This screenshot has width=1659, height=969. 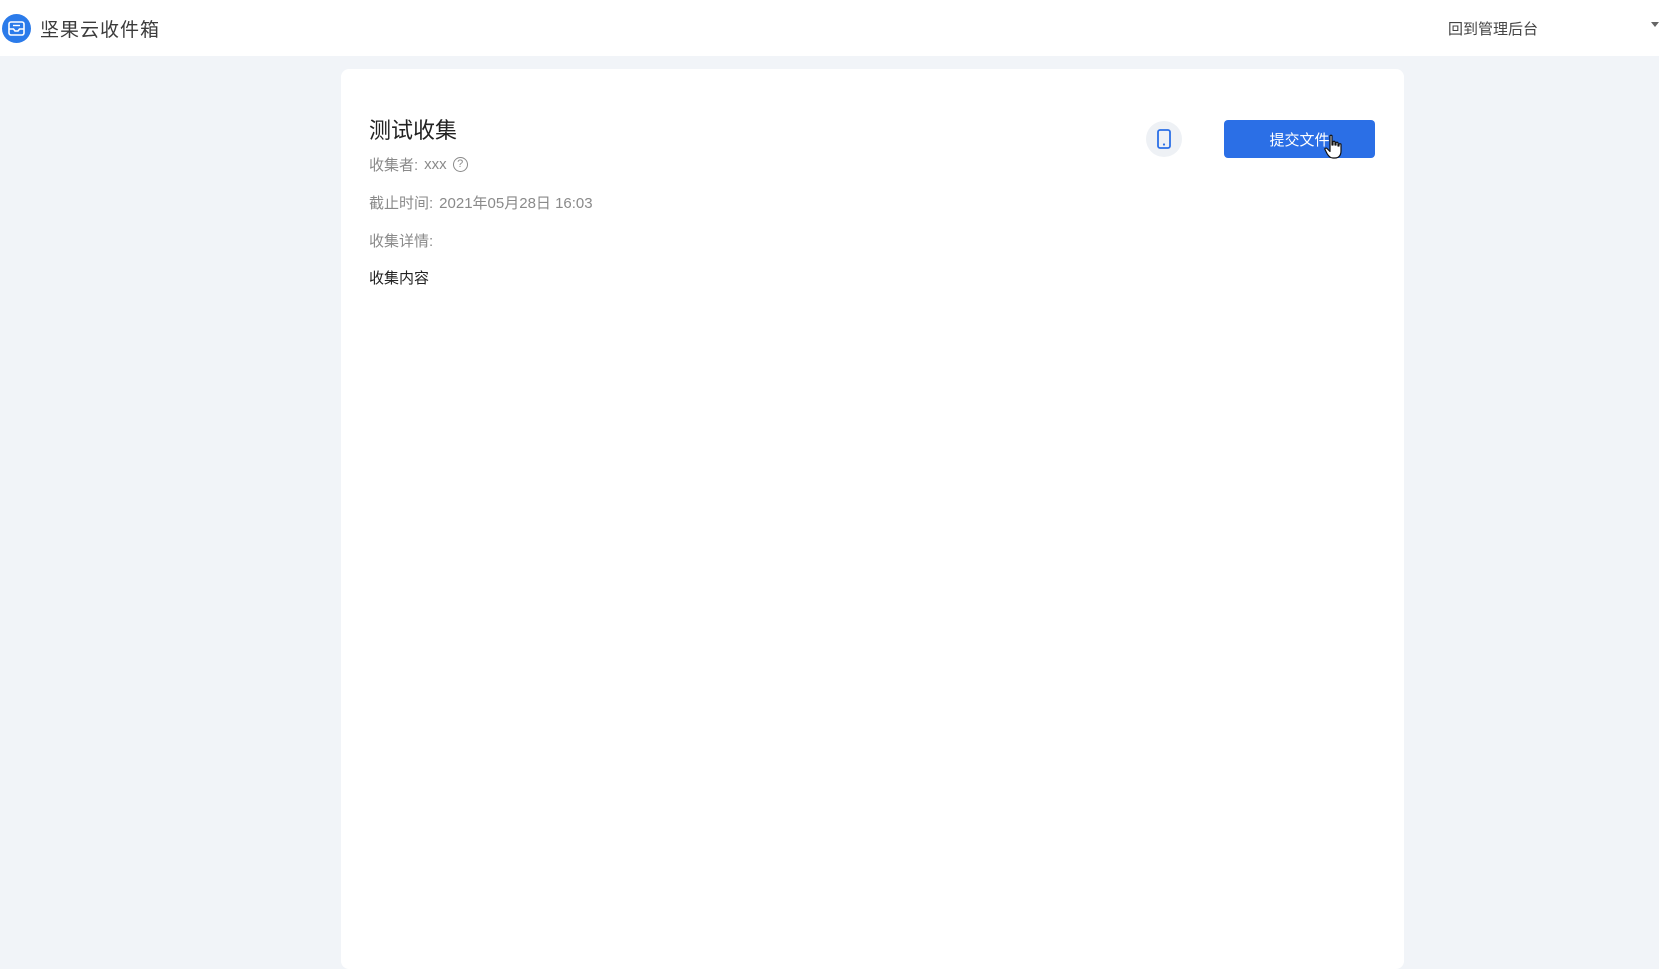 I want to click on details-row: 收集详情:, so click(x=401, y=240).